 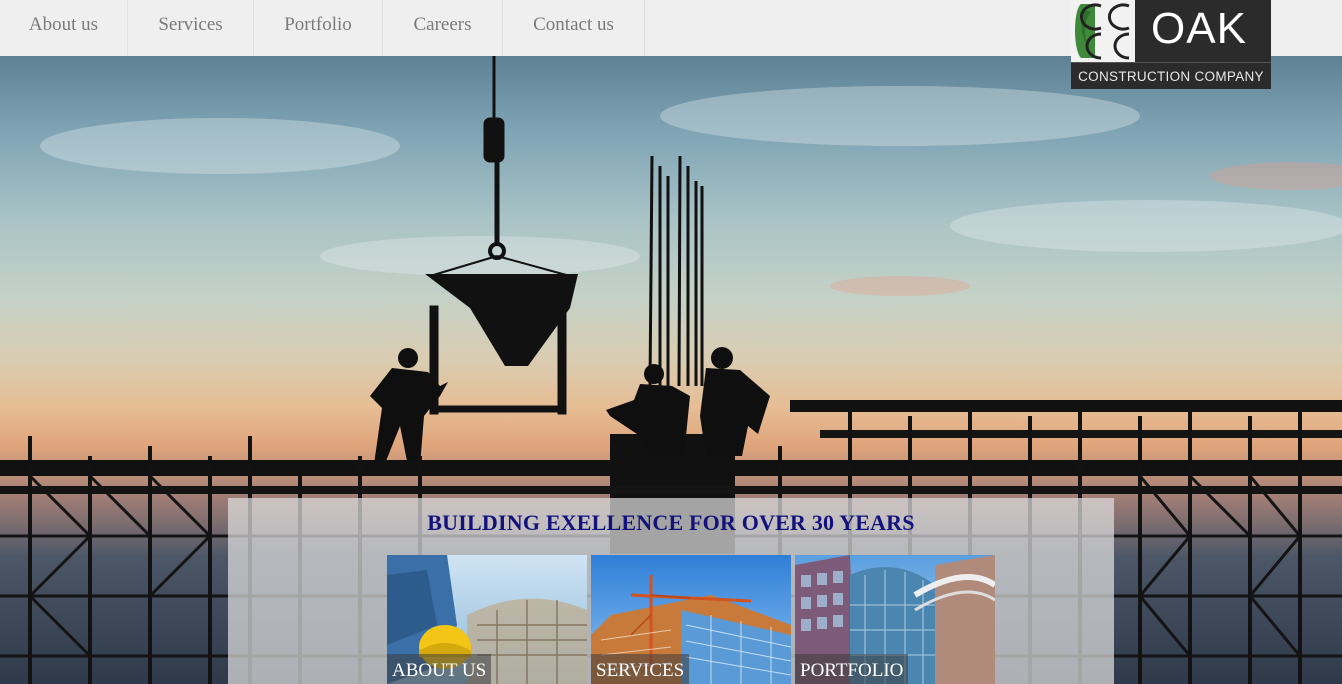 What do you see at coordinates (439, 669) in the screenshot?
I see `tile-about-us-label: ABOUT US` at bounding box center [439, 669].